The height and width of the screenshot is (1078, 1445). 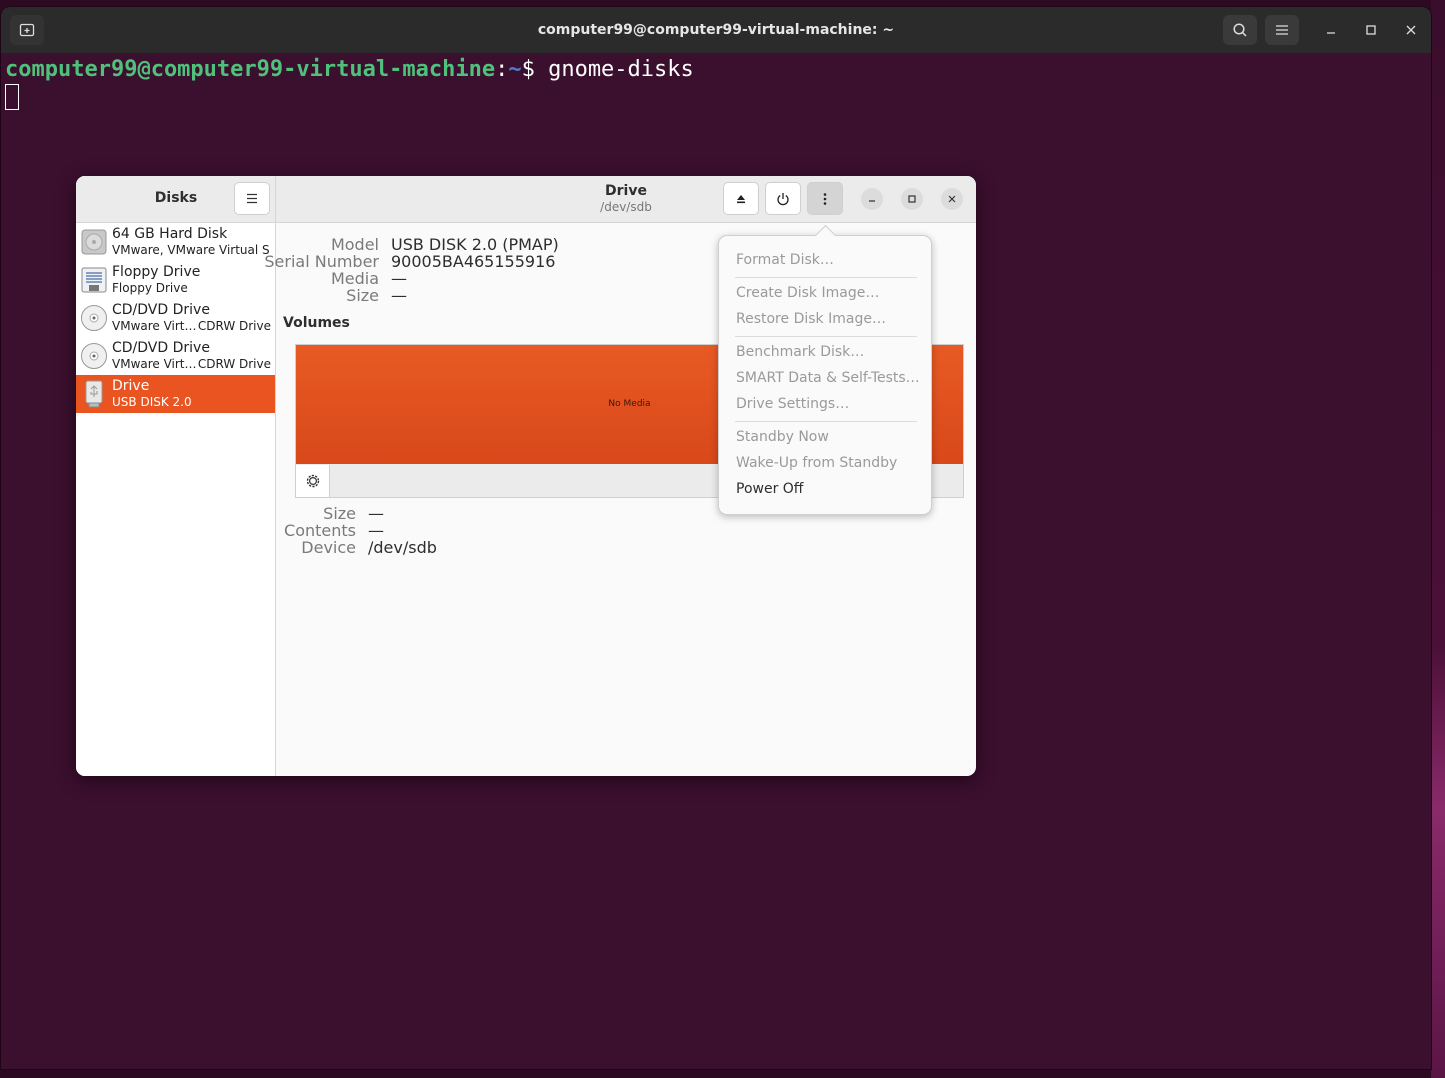 I want to click on prompt-user: computer99@computer99-virtual-machine, so click(x=250, y=69).